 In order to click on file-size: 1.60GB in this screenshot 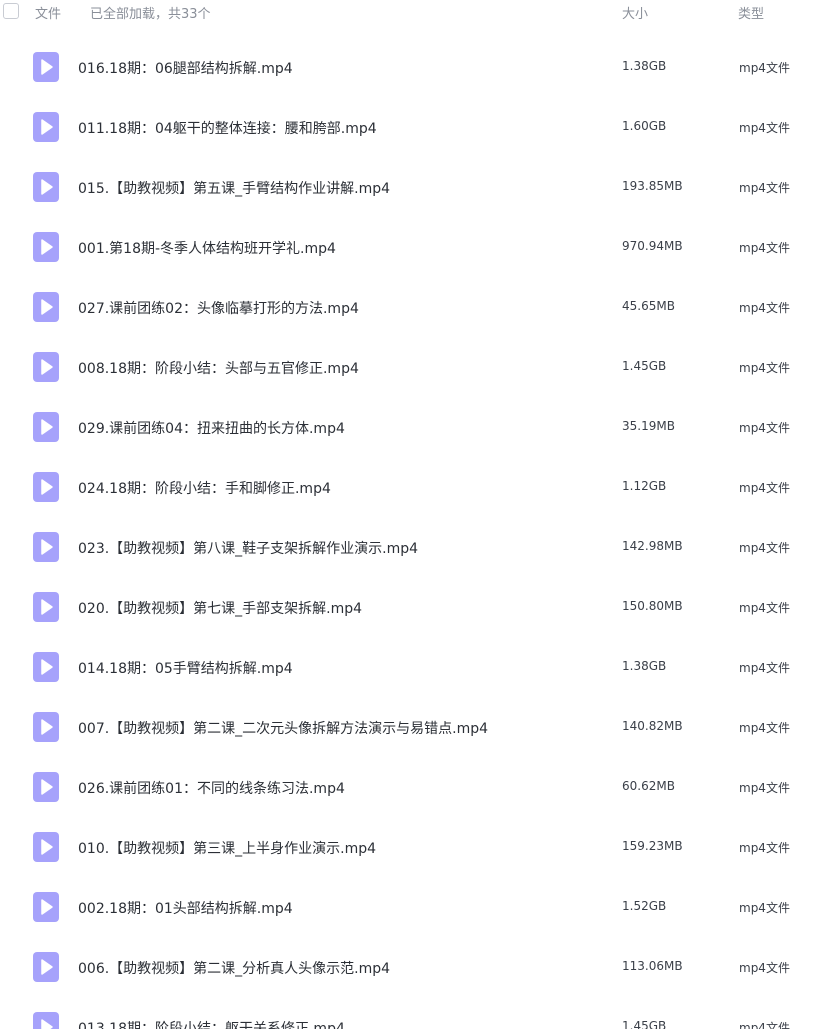, I will do `click(644, 126)`.